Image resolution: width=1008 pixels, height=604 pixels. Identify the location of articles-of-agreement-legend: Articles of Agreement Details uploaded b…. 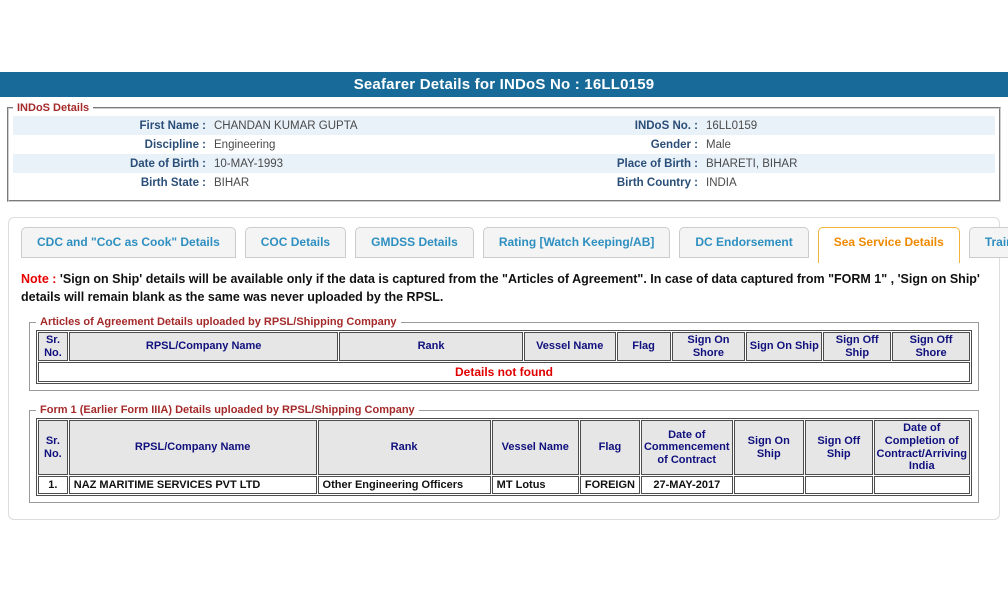
(218, 322).